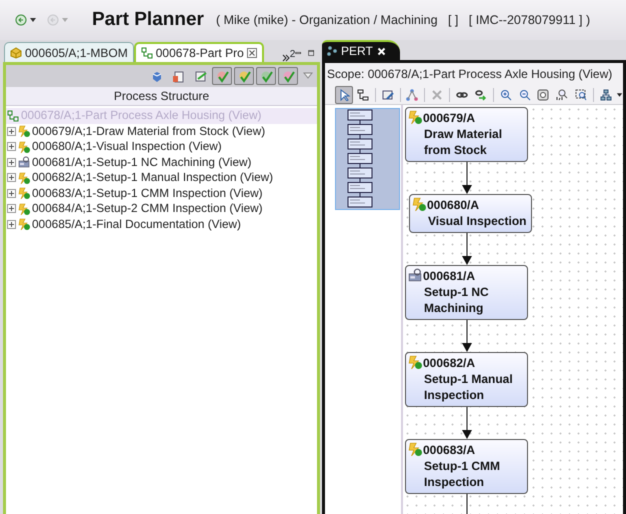 This screenshot has height=514, width=626. What do you see at coordinates (453, 205) in the screenshot?
I see `node-number: 000680/A` at bounding box center [453, 205].